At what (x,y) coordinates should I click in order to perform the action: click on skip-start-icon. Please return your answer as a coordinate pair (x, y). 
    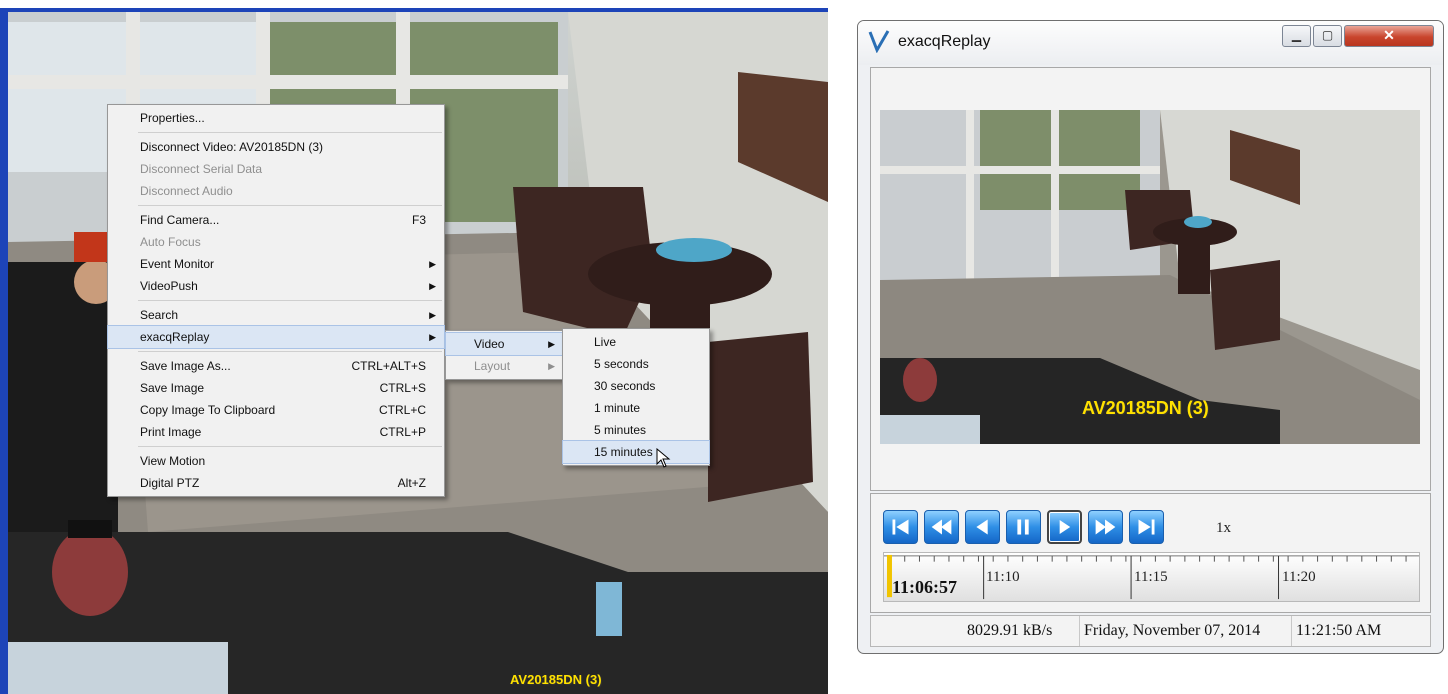
    Looking at the image, I should click on (900, 527).